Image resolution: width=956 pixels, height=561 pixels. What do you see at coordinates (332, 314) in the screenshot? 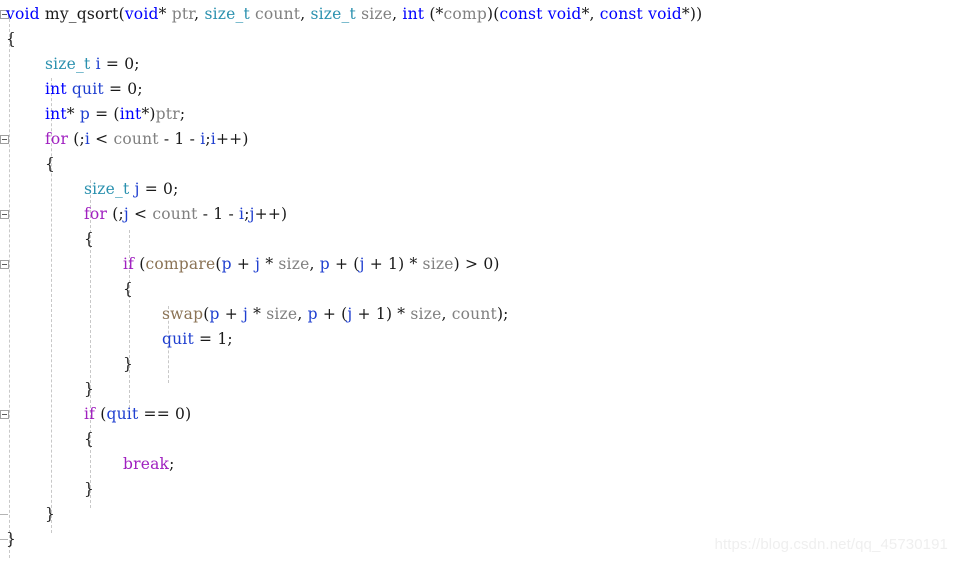
I see `code-token: + (` at bounding box center [332, 314].